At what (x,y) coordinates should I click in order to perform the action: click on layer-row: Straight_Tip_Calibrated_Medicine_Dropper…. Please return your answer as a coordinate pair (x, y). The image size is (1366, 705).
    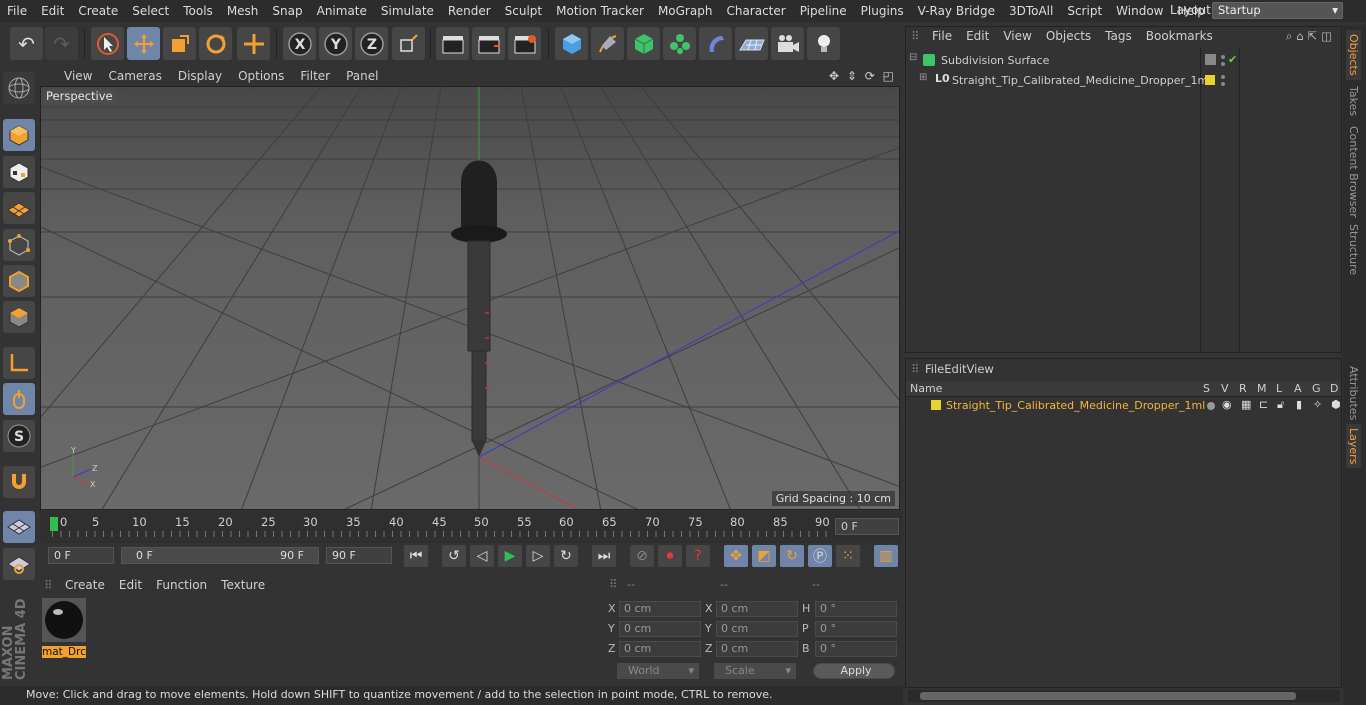
    Looking at the image, I should click on (1125, 406).